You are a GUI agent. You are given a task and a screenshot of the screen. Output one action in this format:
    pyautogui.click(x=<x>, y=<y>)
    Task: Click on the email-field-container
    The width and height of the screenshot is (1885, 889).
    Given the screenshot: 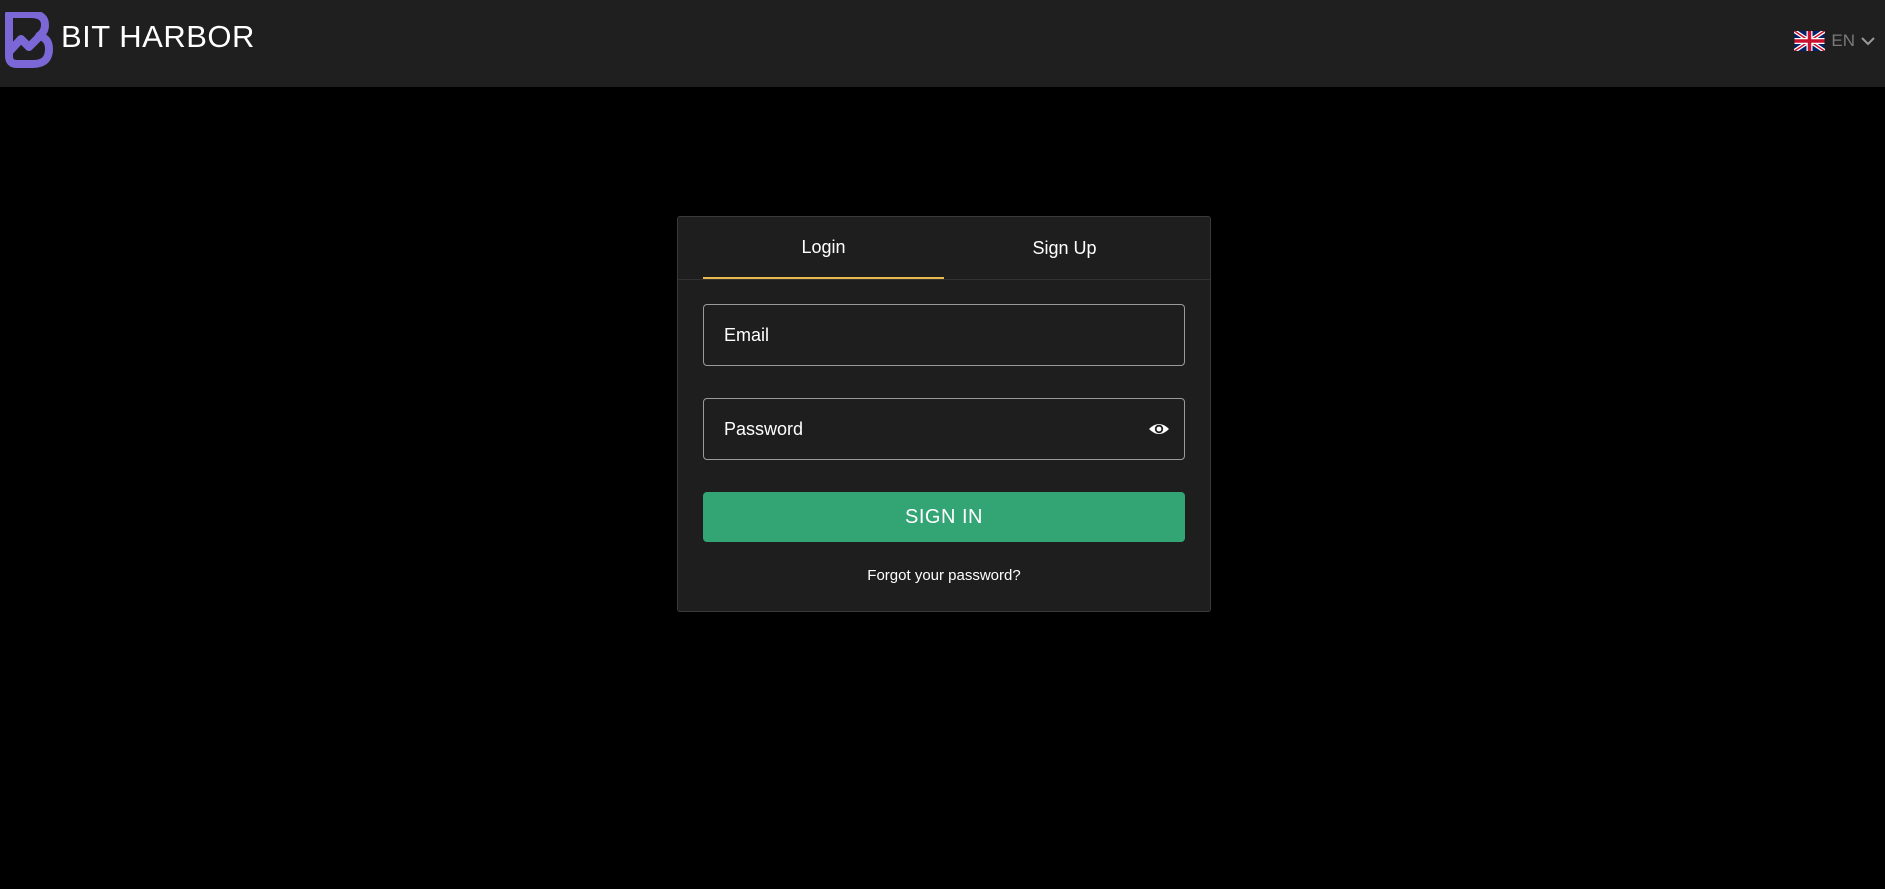 What is the action you would take?
    pyautogui.click(x=944, y=335)
    